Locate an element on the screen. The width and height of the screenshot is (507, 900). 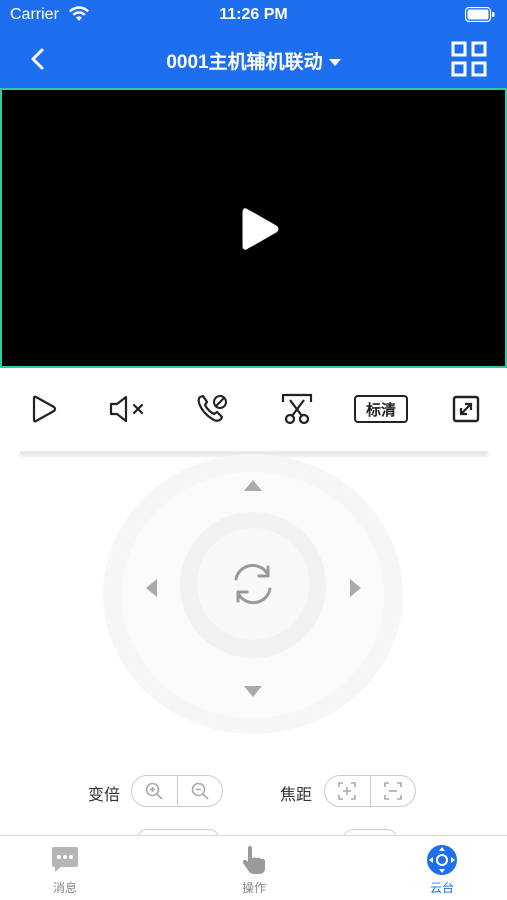
phone-disabled-icon is located at coordinates (212, 408).